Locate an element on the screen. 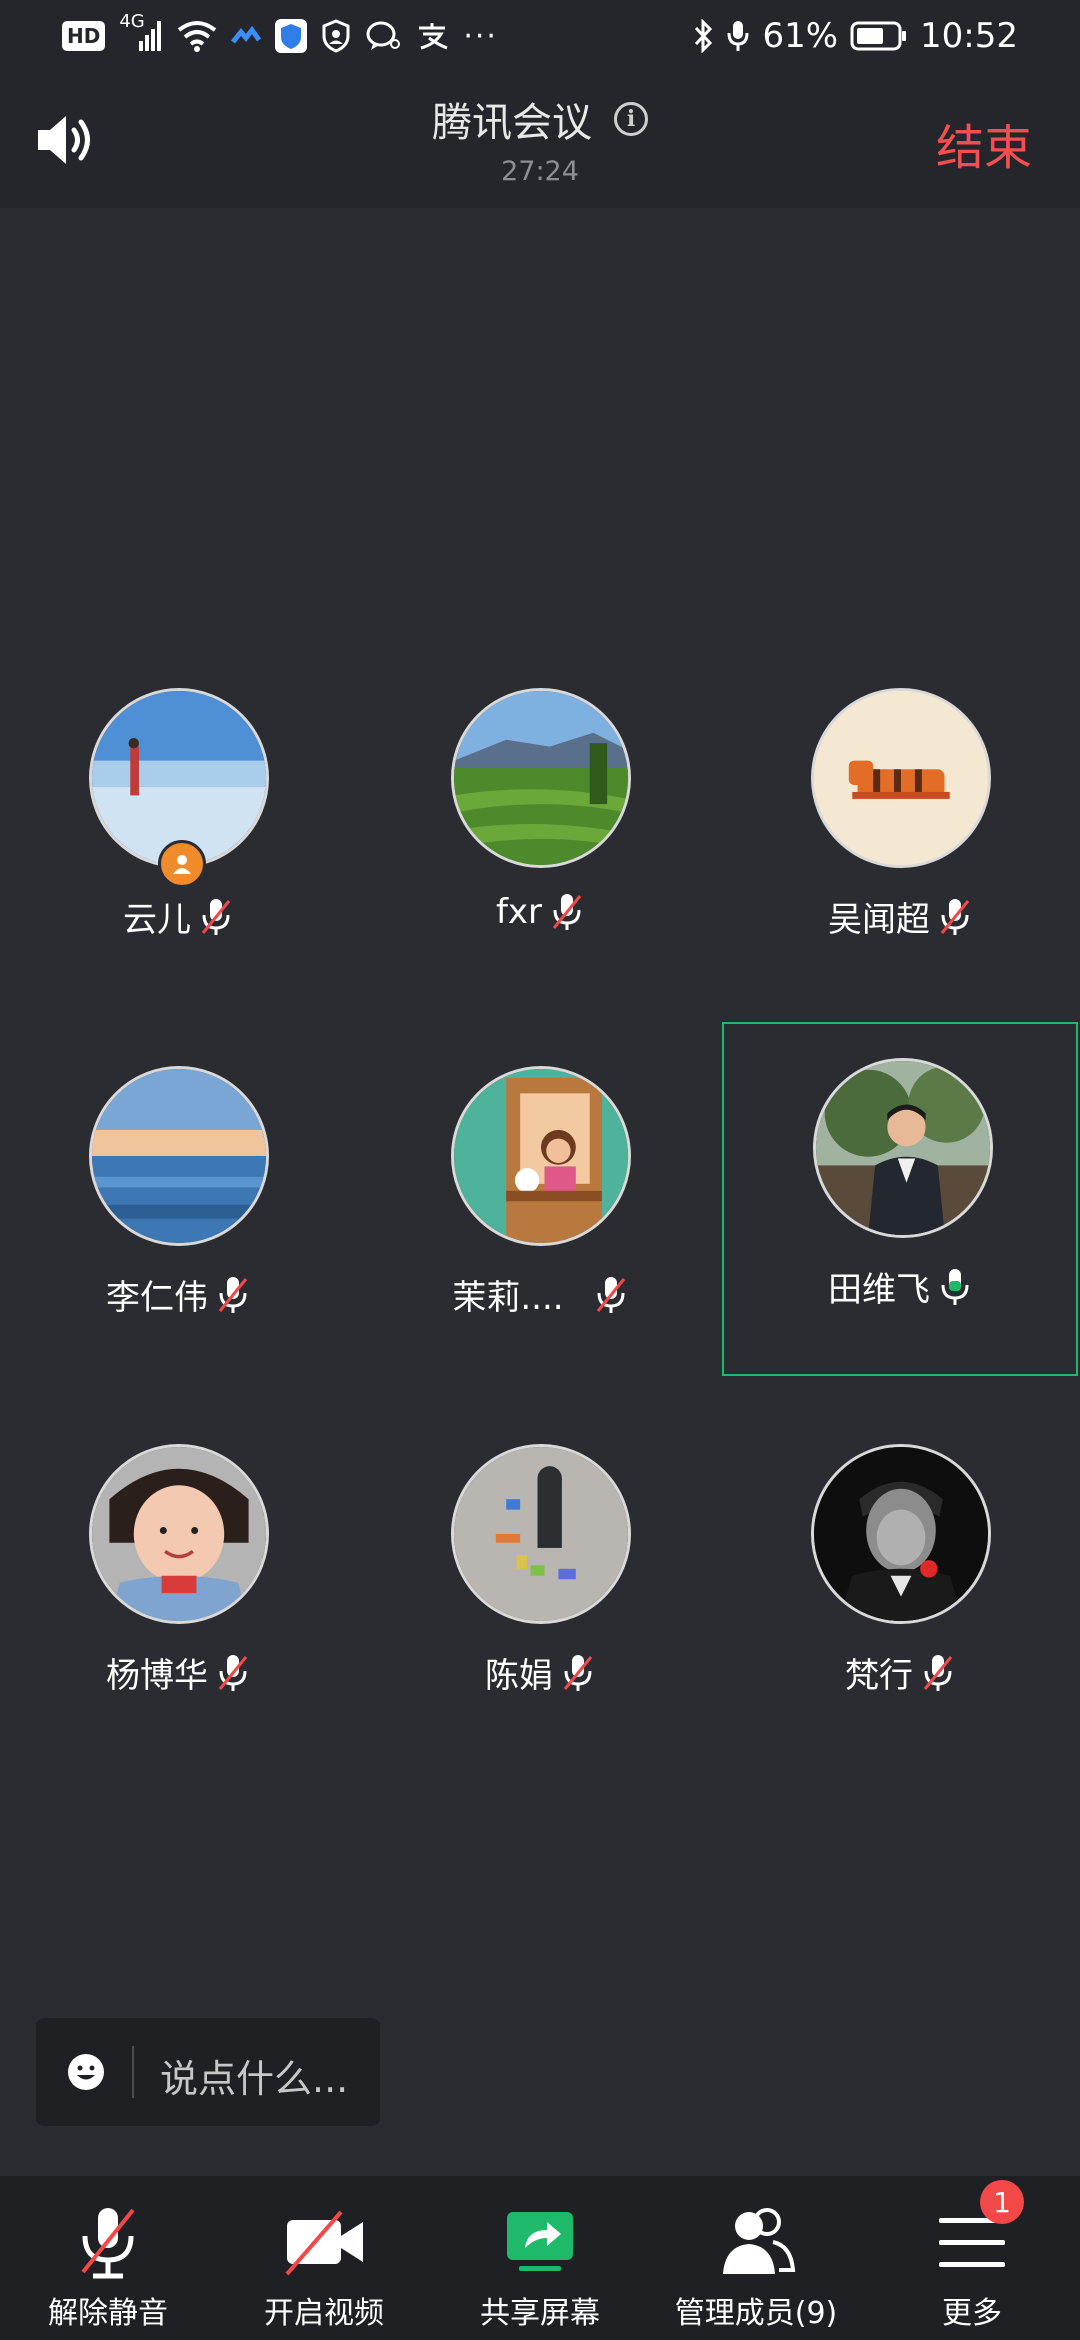 Image resolution: width=1080 pixels, height=2340 pixels. participant-tile: 云儿 is located at coordinates (178, 857).